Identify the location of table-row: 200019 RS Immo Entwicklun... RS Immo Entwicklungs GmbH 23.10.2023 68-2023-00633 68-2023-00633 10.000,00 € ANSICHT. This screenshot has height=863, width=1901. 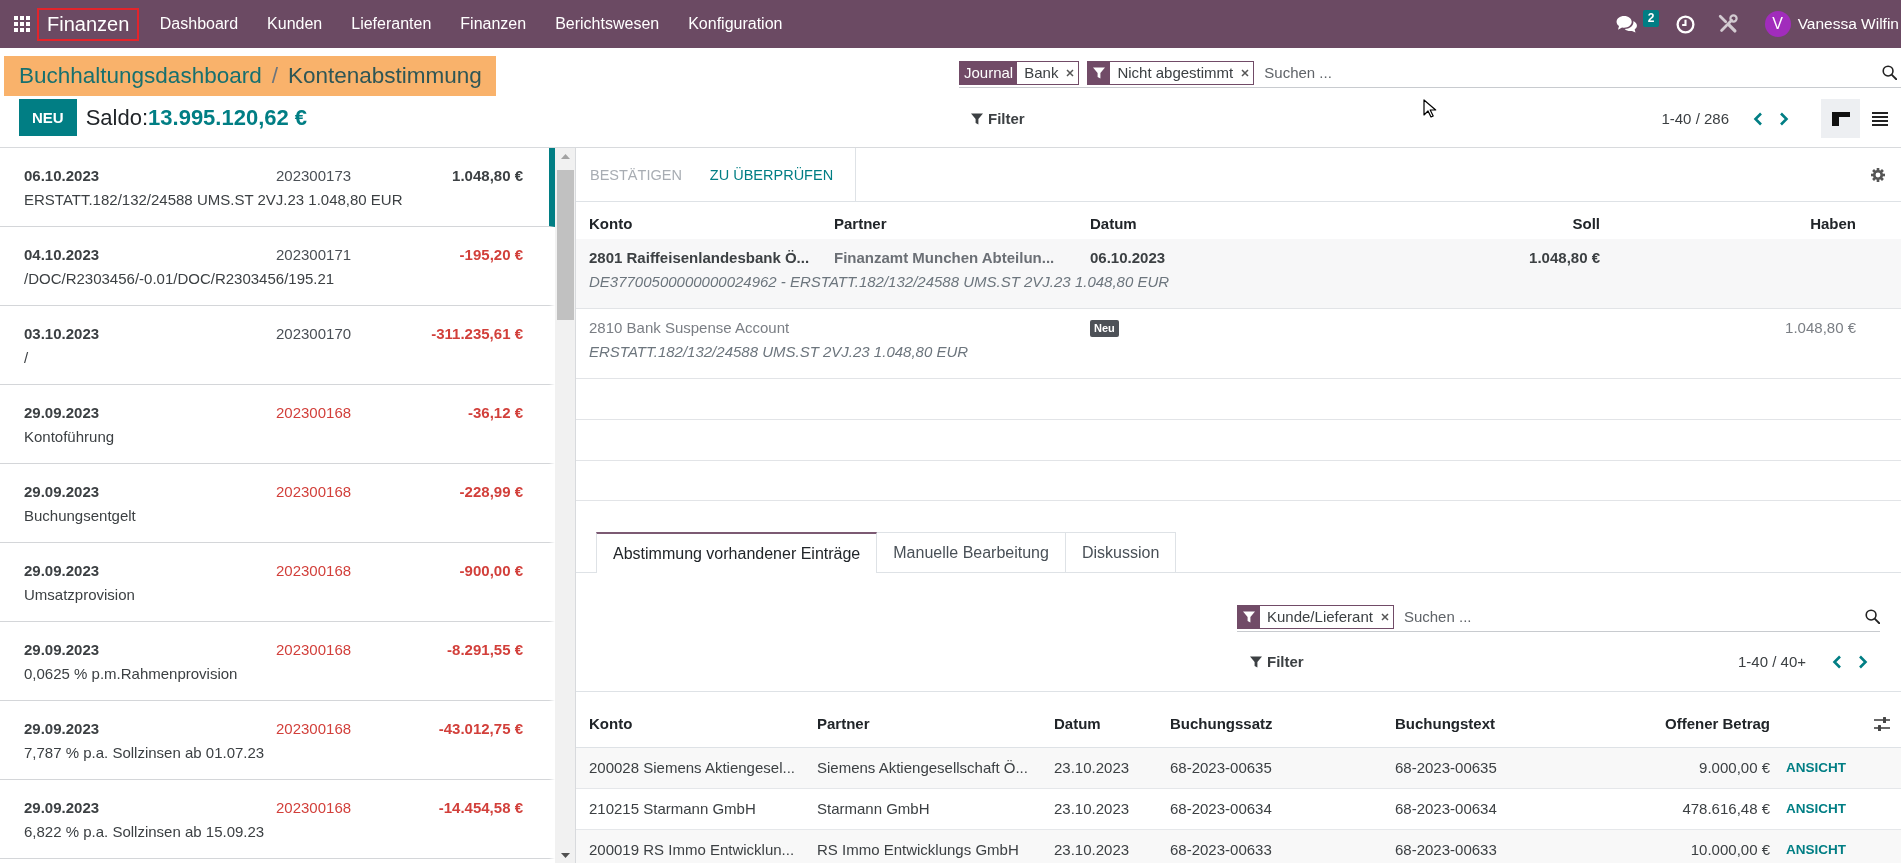
(1238, 846).